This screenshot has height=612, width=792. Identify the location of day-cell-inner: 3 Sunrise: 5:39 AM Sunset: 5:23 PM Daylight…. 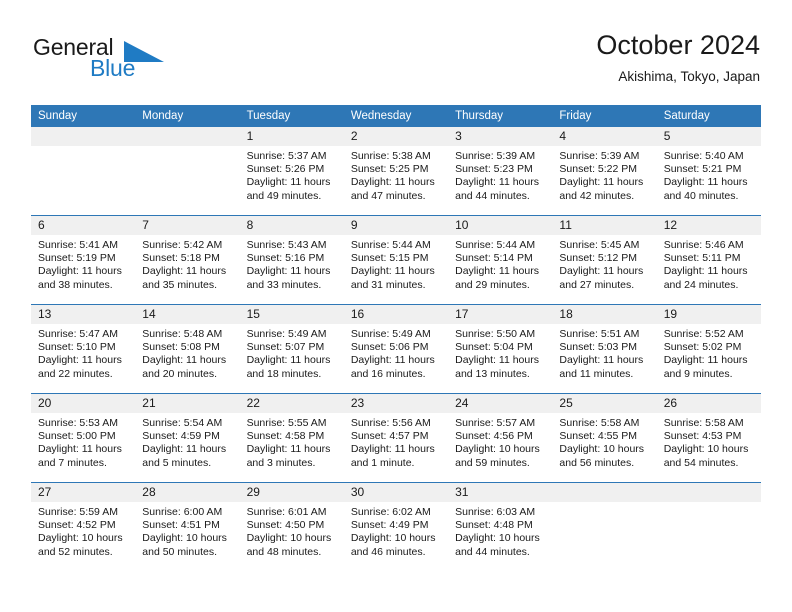
(500, 171).